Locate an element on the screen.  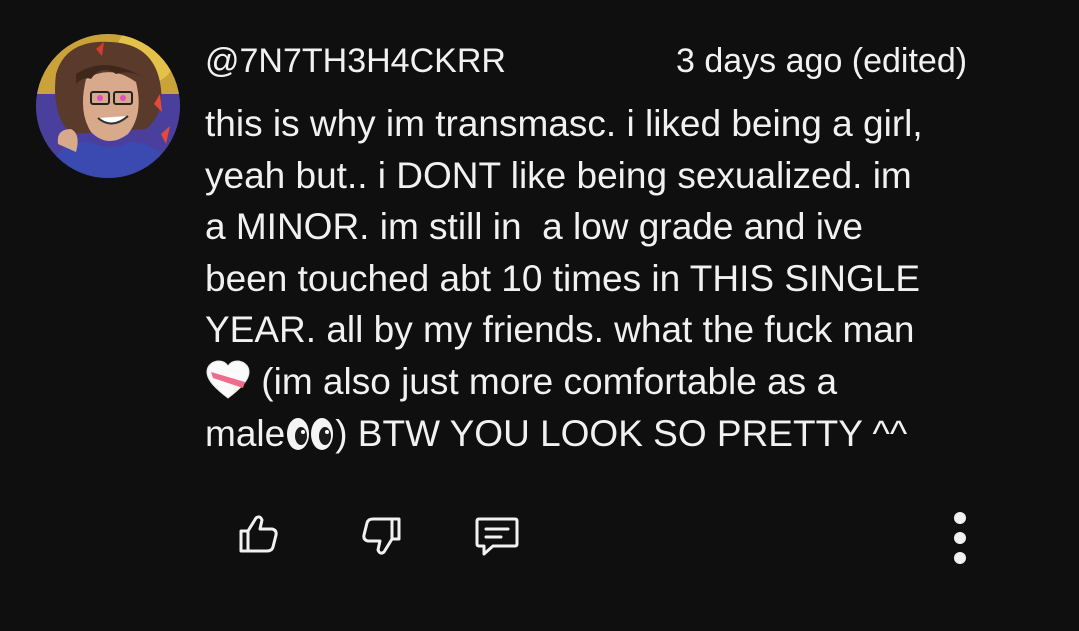
comment-line-text: ) BTW YOU LOOK SO PRETTY ^^ is located at coordinates (621, 433).